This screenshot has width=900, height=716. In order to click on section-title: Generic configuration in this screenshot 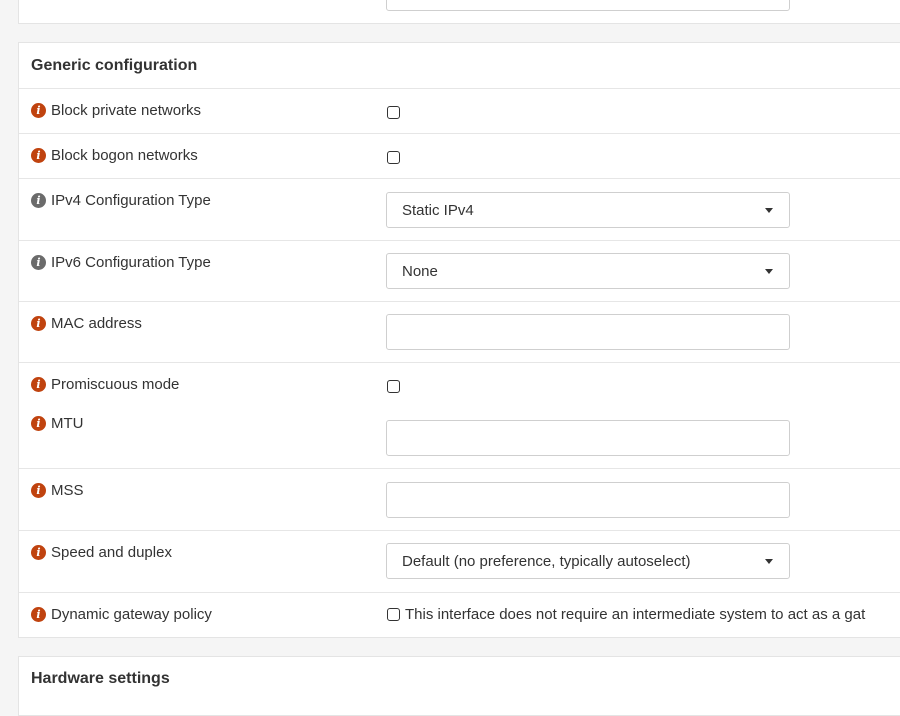, I will do `click(114, 65)`.